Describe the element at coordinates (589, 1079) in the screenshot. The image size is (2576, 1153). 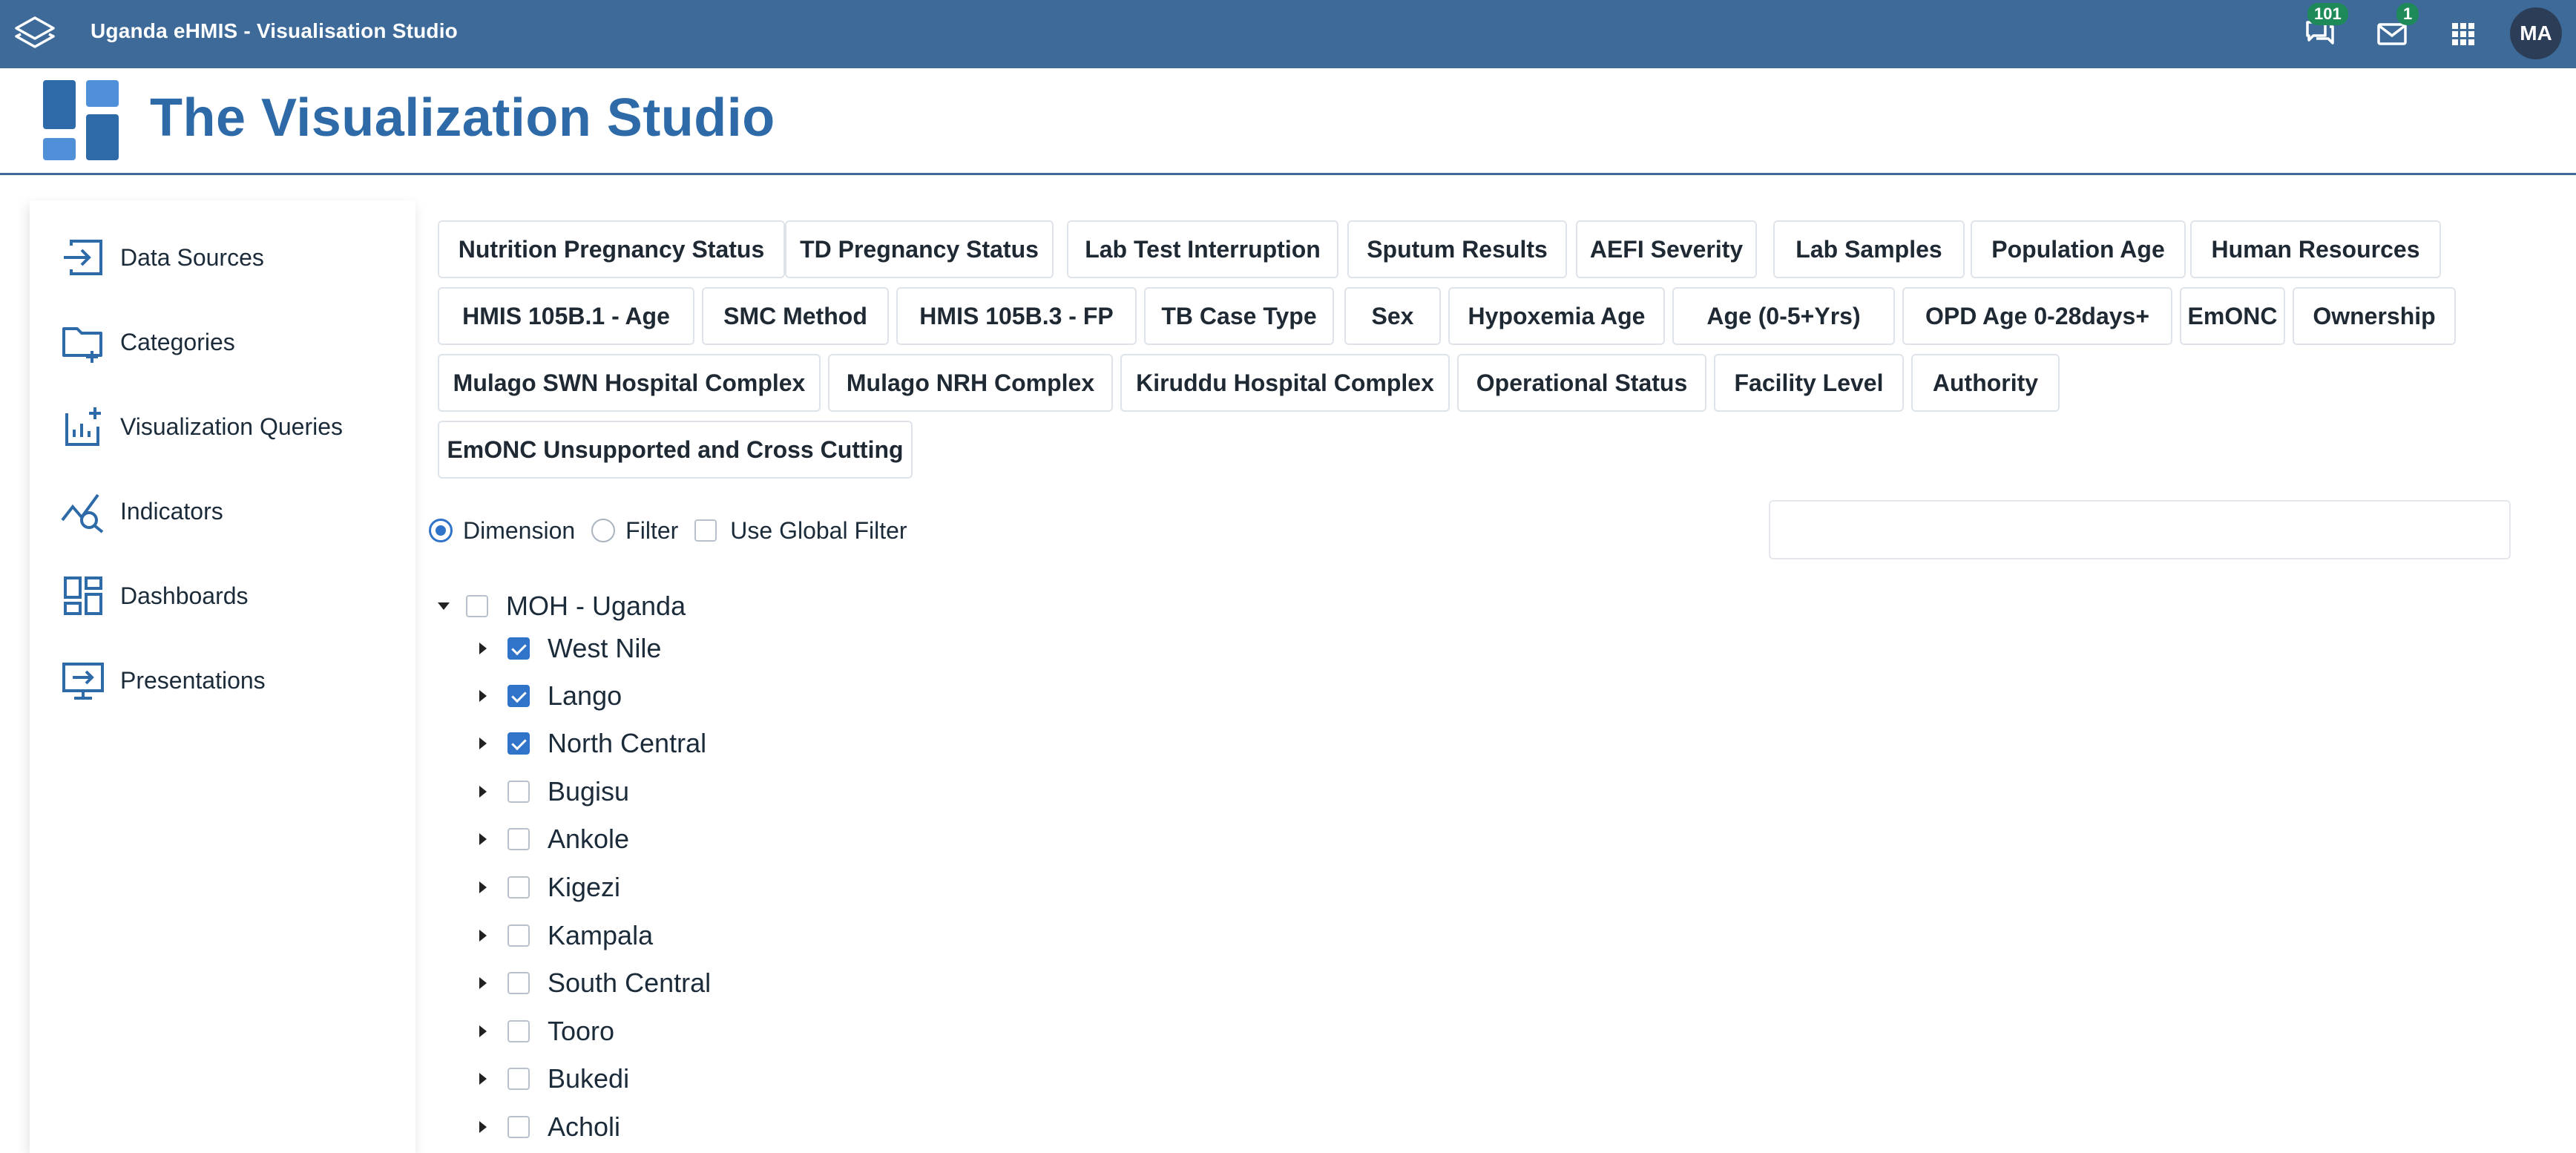
I see `tree-node-label: Bukedi` at that location.